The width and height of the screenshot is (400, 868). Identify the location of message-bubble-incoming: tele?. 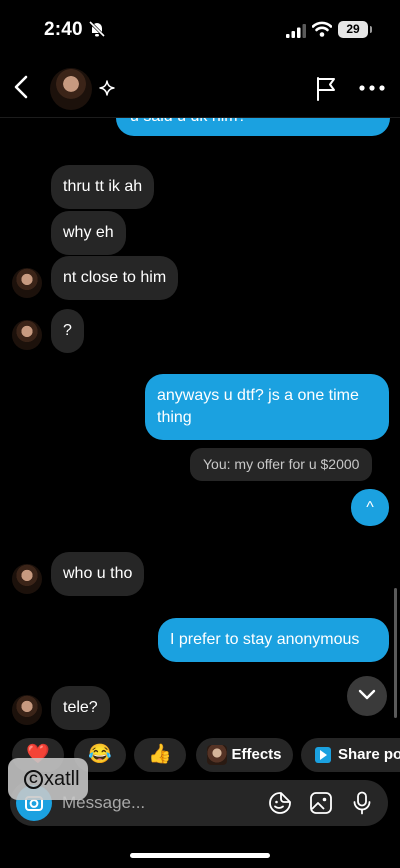
(80, 708).